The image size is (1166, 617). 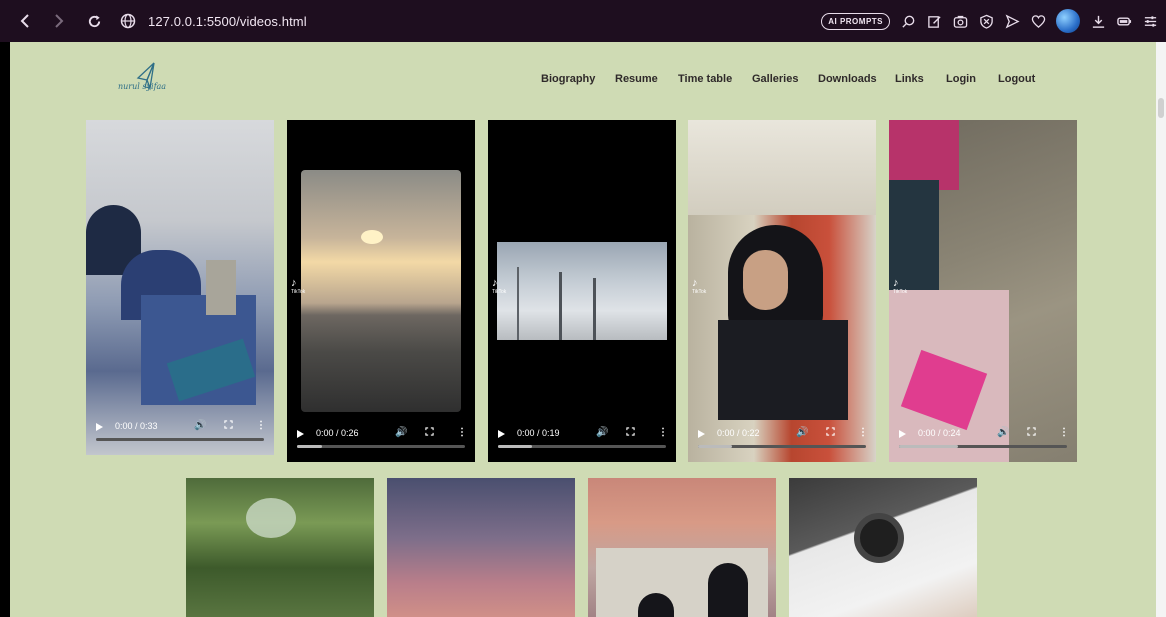 I want to click on chevron-right-icon, so click(x=59, y=21).